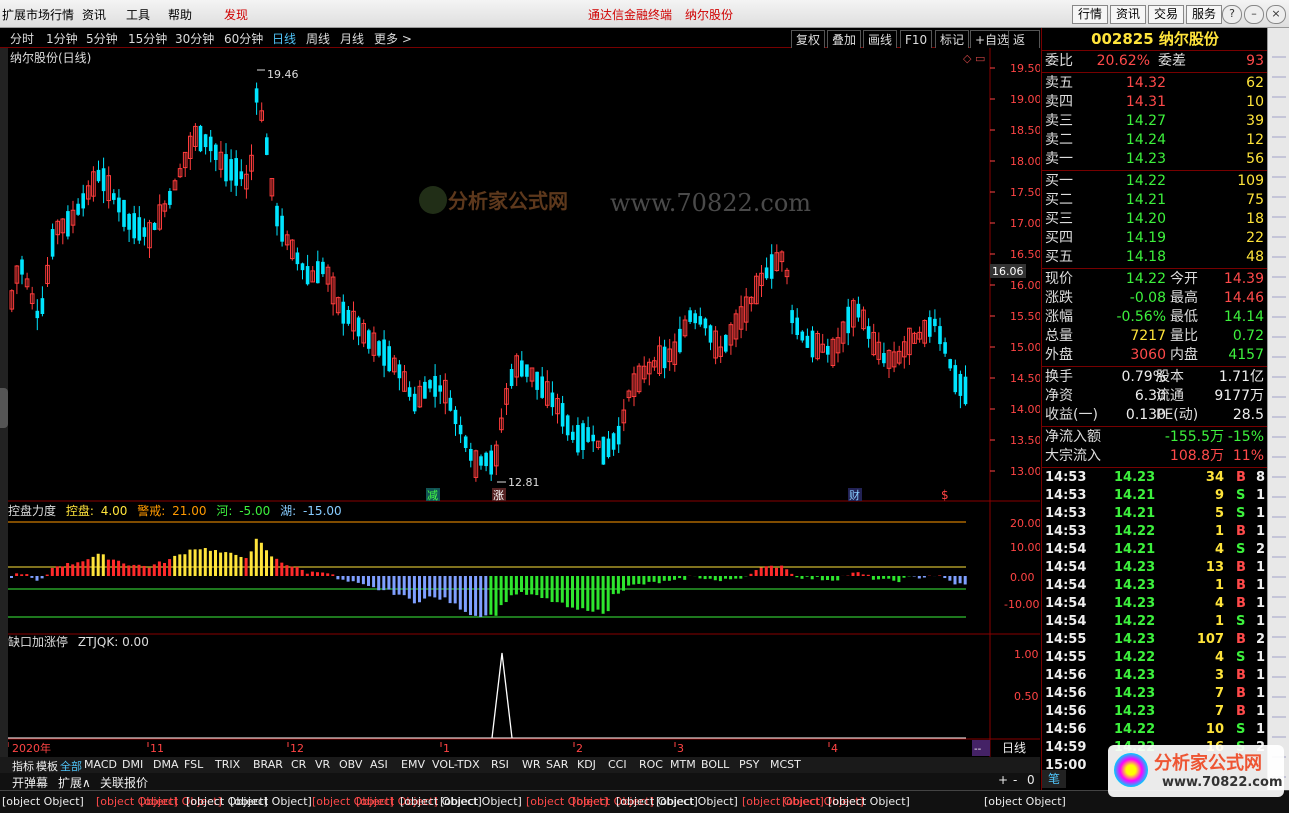  What do you see at coordinates (166, 764) in the screenshot?
I see `indicator-tab: DMA` at bounding box center [166, 764].